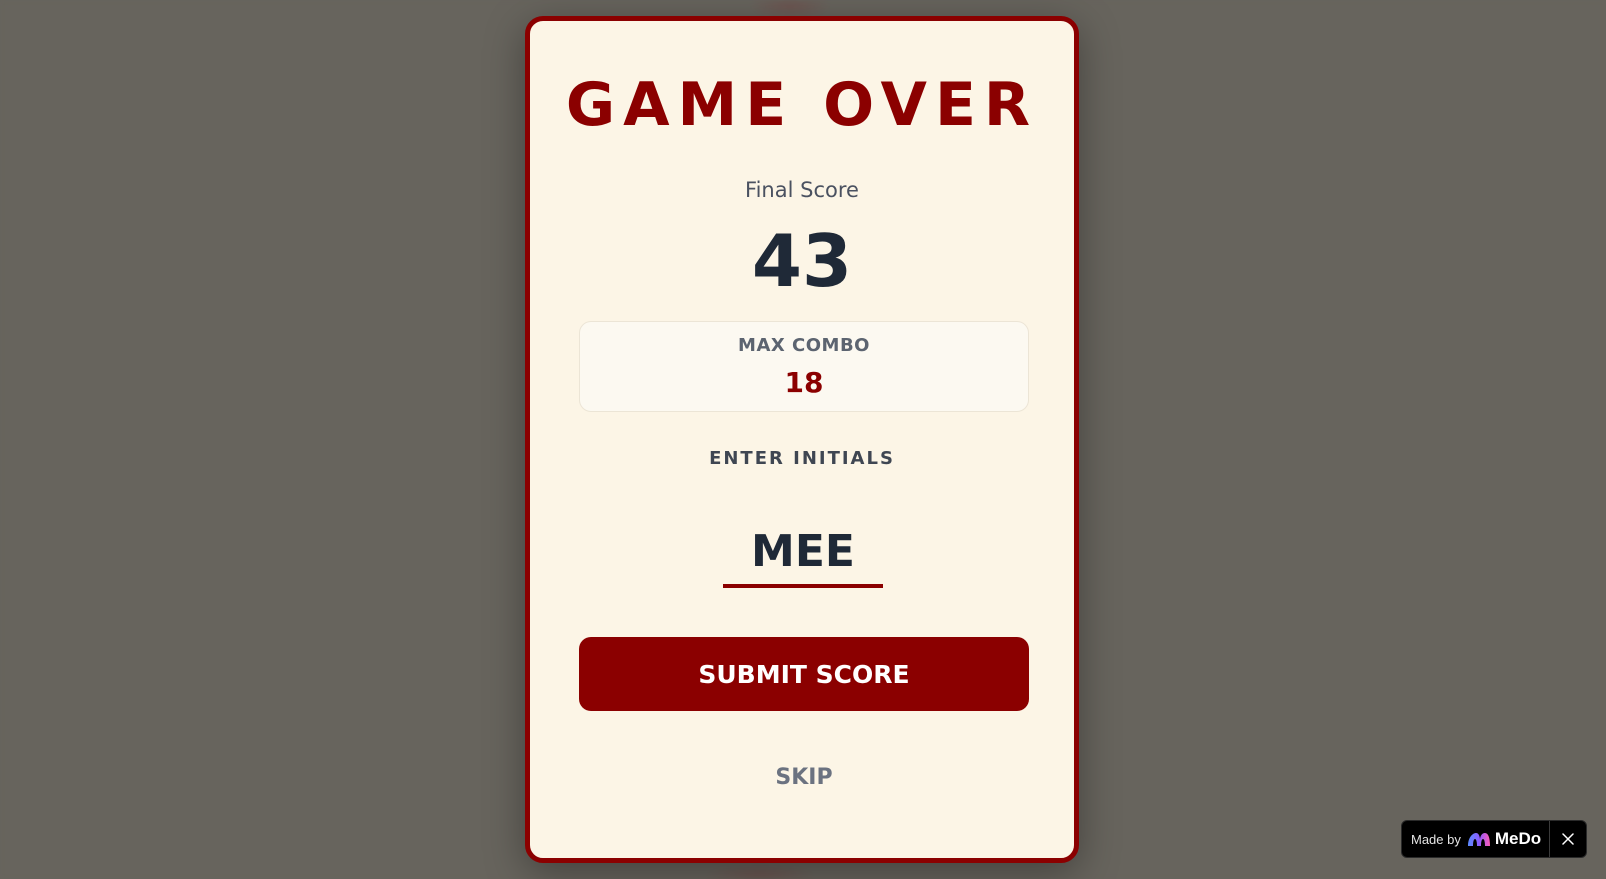  What do you see at coordinates (802, 105) in the screenshot?
I see `game-over-title: GAME OVER` at bounding box center [802, 105].